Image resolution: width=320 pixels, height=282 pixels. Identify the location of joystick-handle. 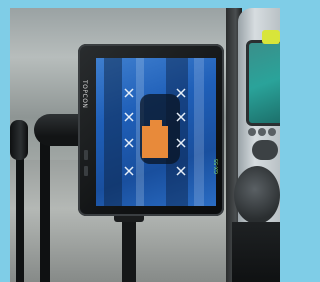
(19, 140).